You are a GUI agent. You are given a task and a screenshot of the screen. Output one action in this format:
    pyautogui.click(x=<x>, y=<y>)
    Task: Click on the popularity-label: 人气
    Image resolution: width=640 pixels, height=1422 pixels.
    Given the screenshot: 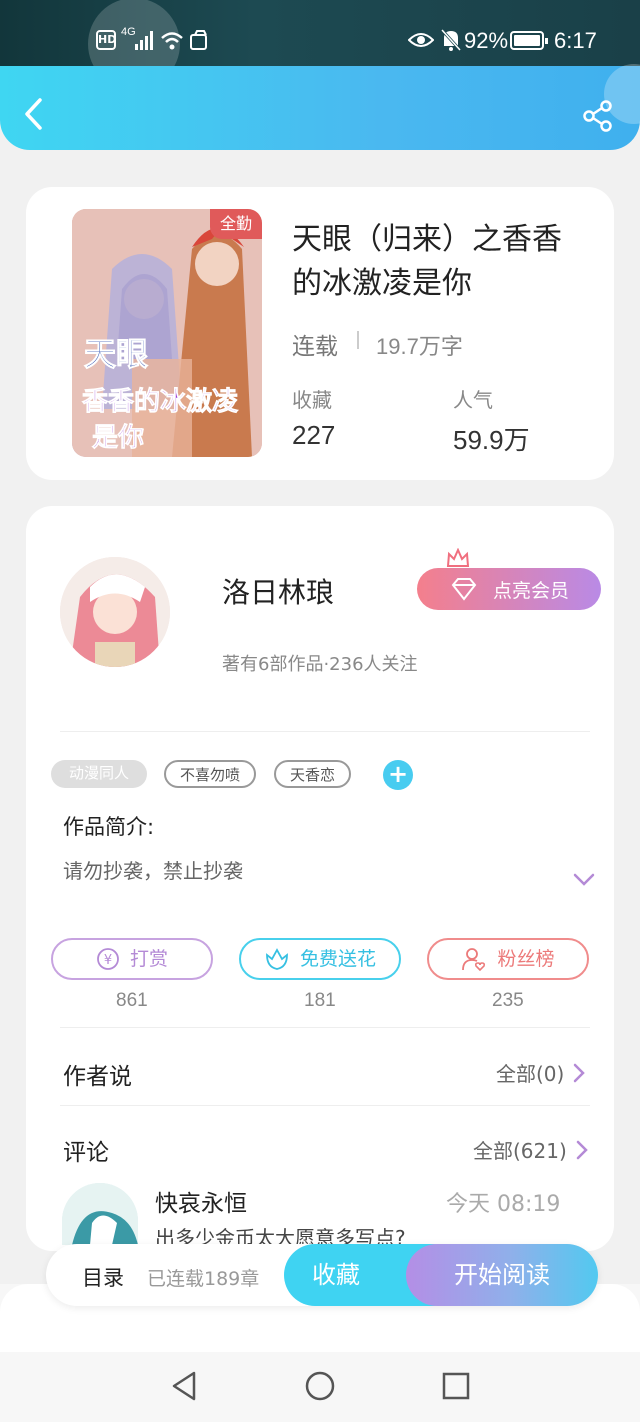 What is the action you would take?
    pyautogui.click(x=473, y=400)
    